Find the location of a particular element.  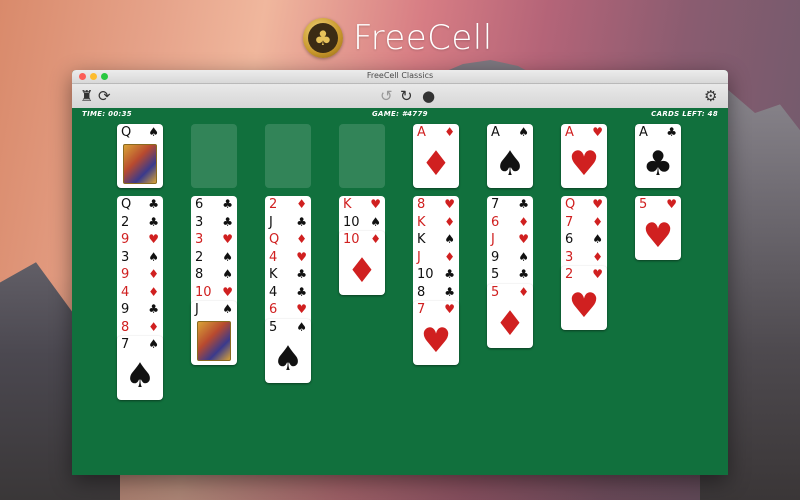

free-cell-card: Q ♠ is located at coordinates (140, 156).